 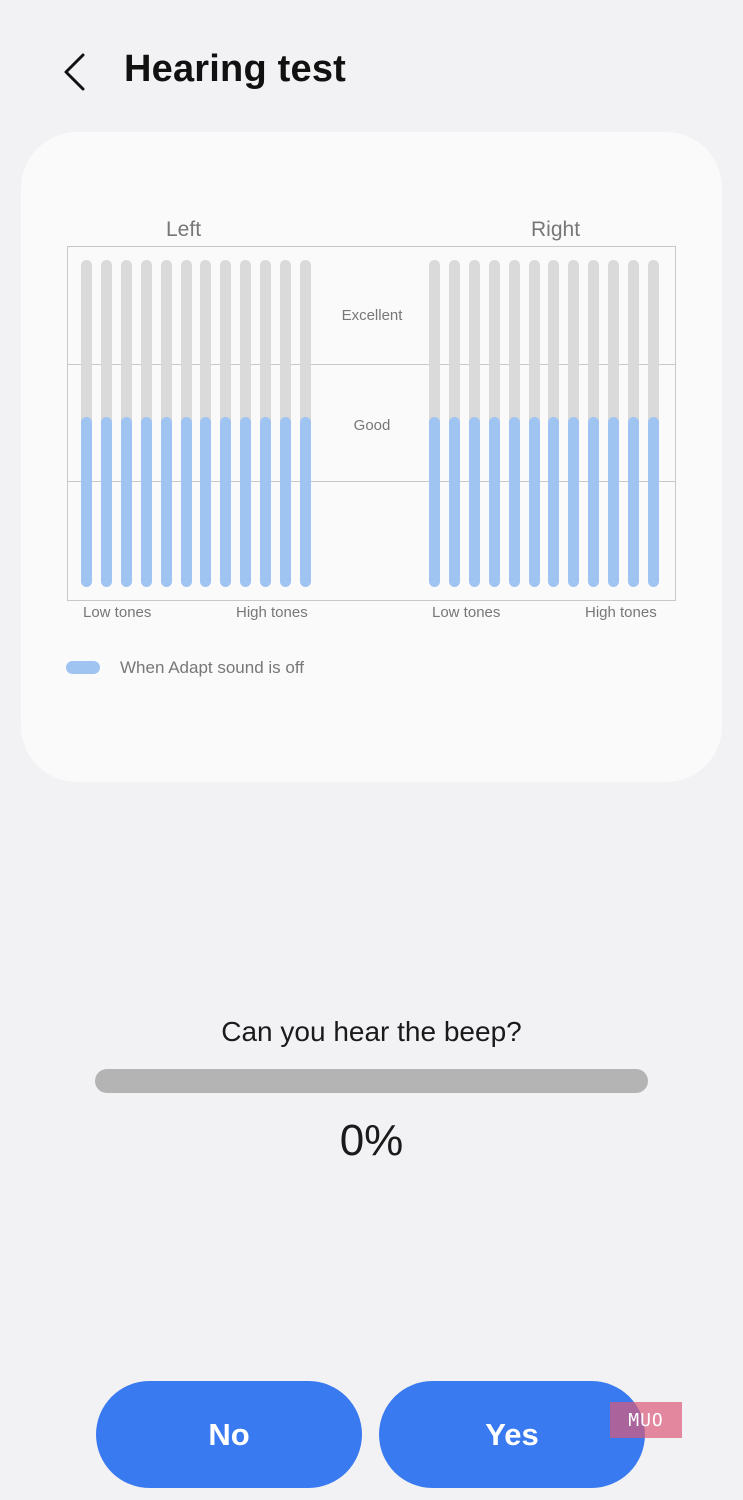 I want to click on band-label-good: Good, so click(x=372, y=425).